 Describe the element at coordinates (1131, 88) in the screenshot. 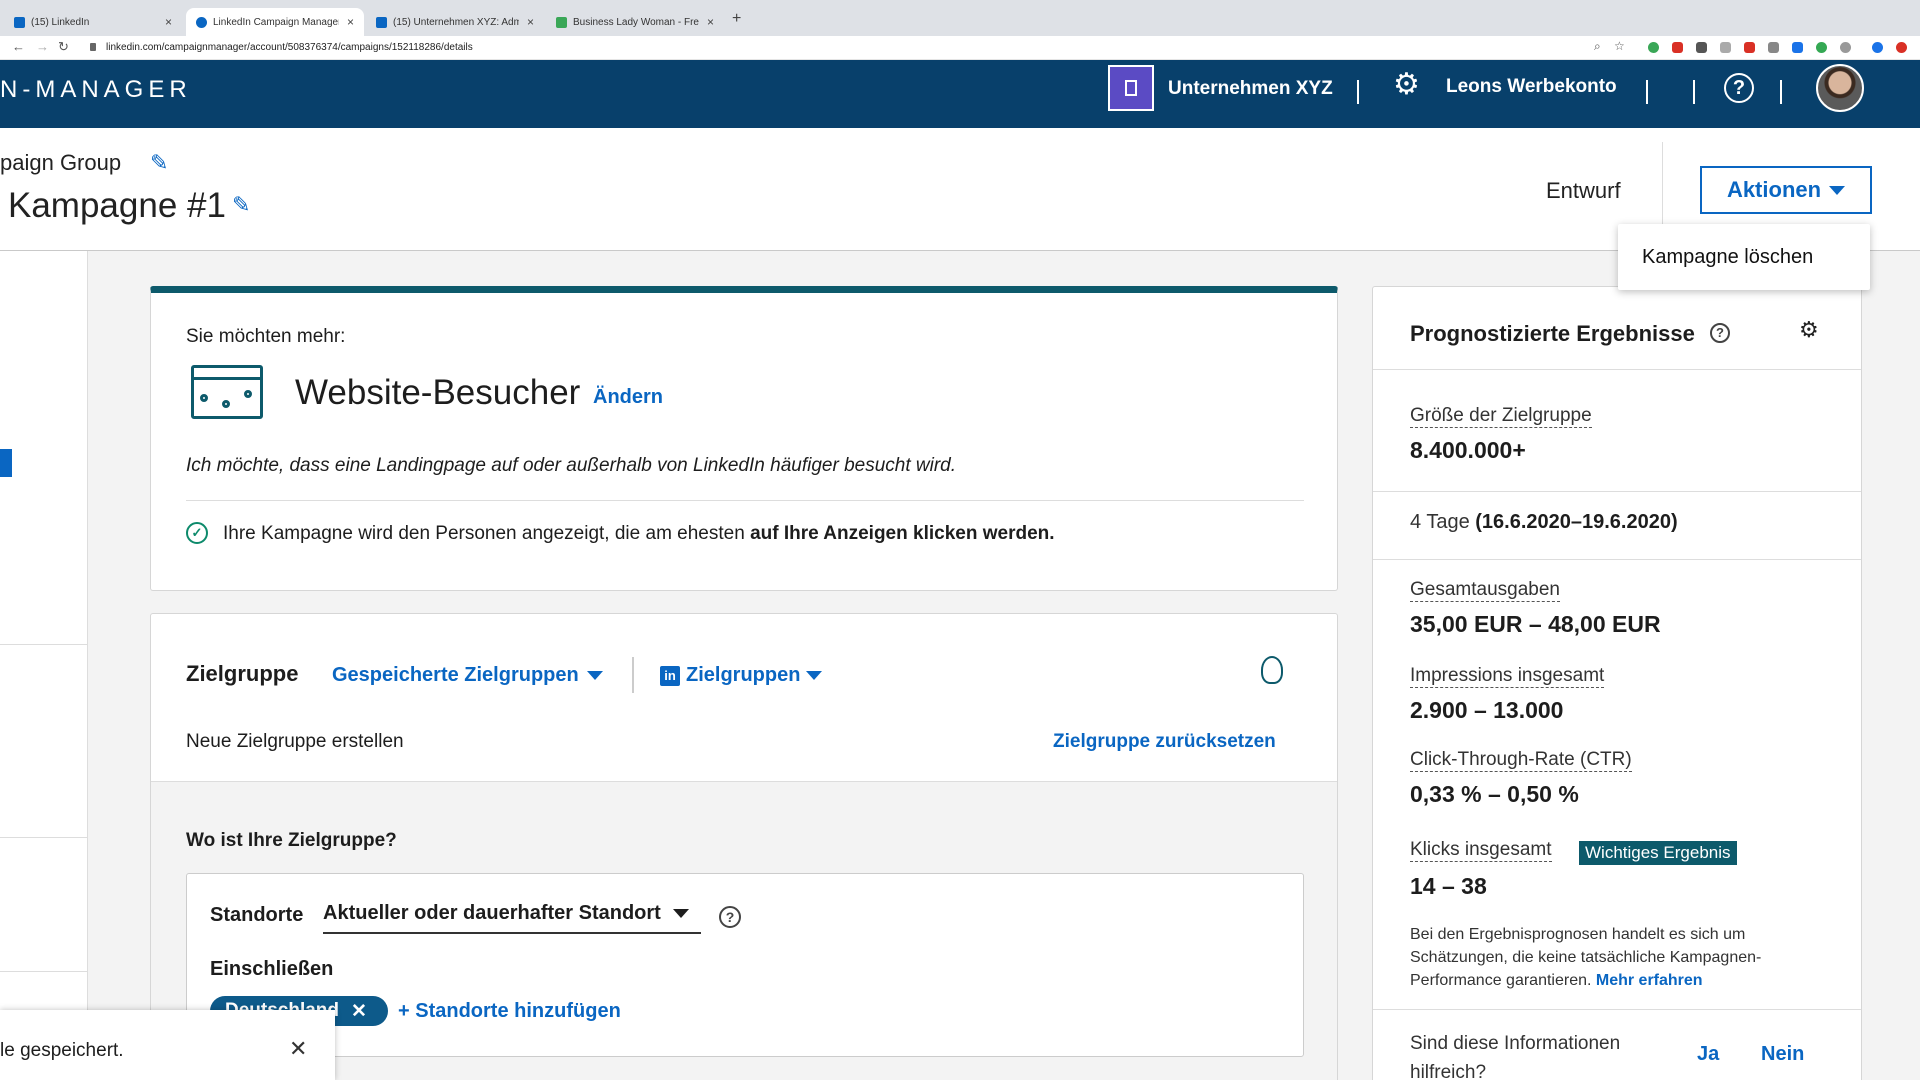

I see `company-icon` at that location.